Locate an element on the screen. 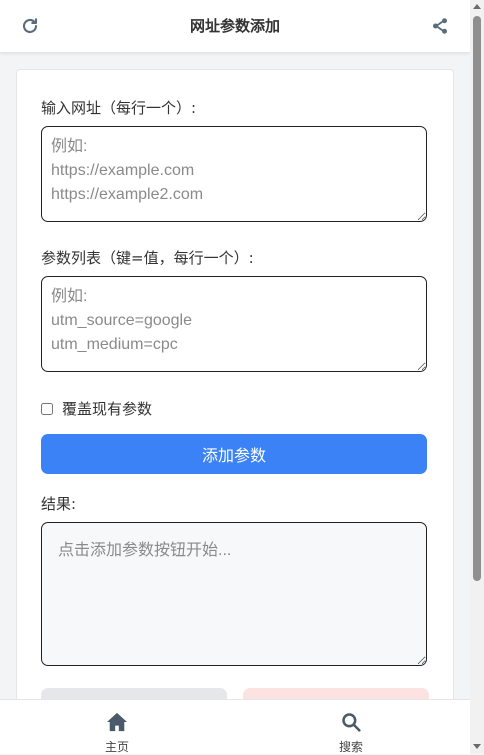  nav-search: 搜索 is located at coordinates (351, 733).